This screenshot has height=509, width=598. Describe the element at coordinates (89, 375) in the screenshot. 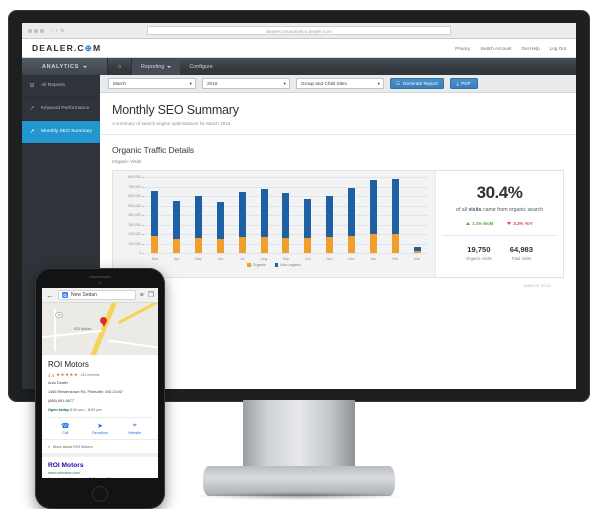

I see `review-count: 132 reviews` at that location.